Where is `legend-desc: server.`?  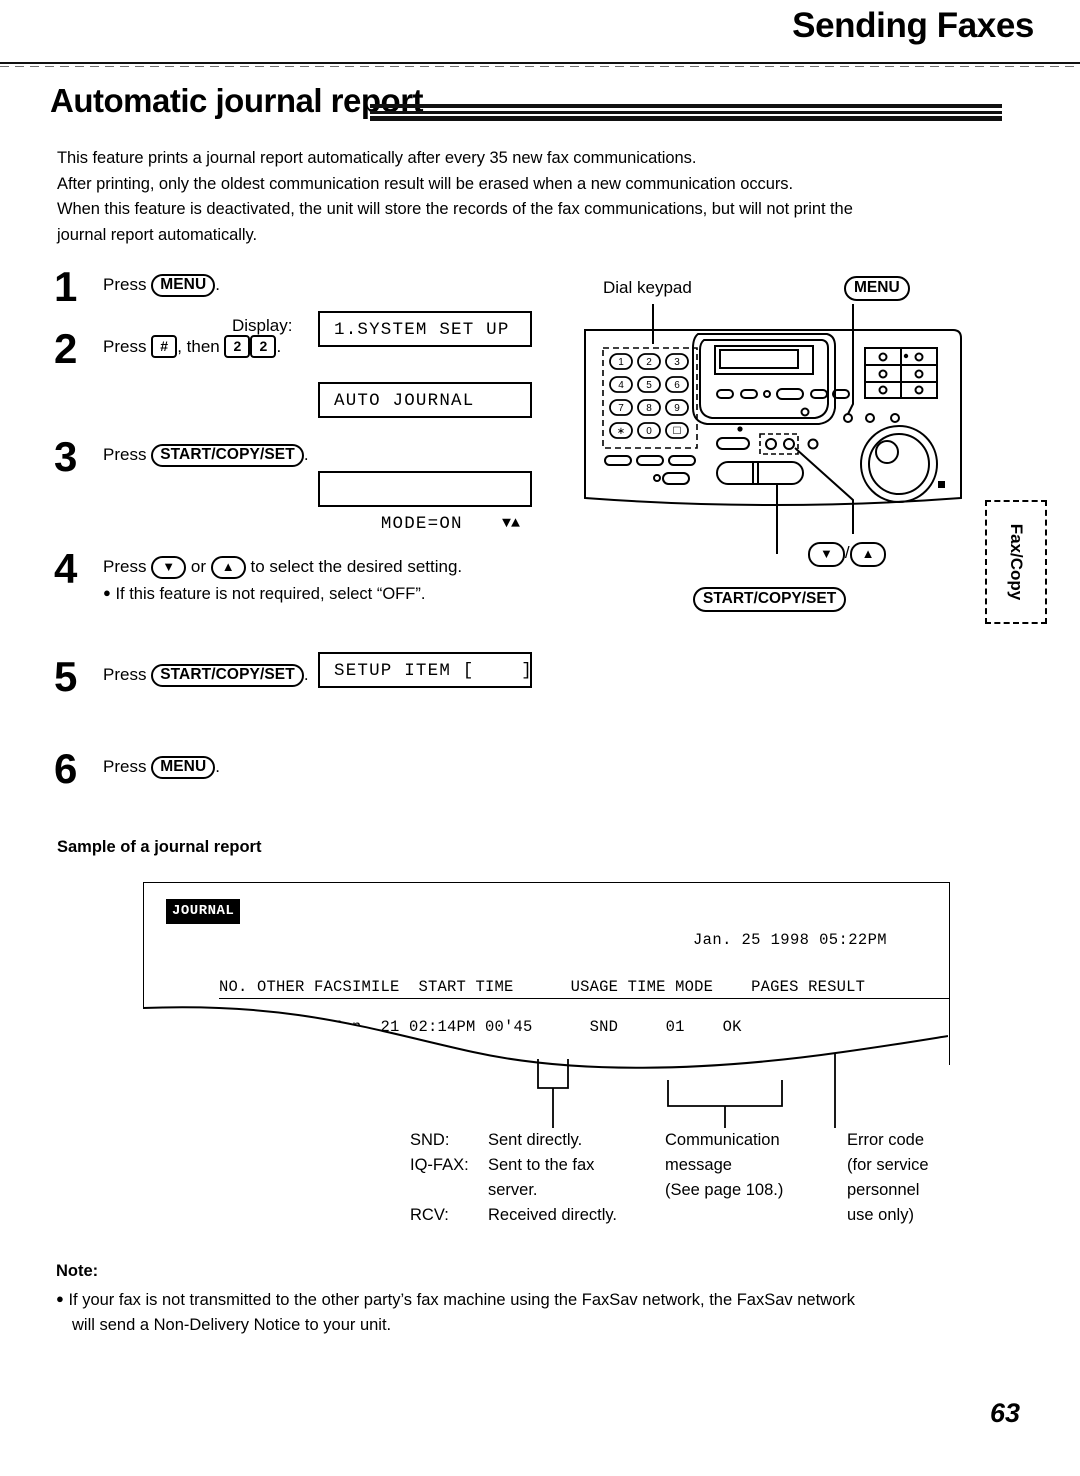 legend-desc: server. is located at coordinates (513, 1190).